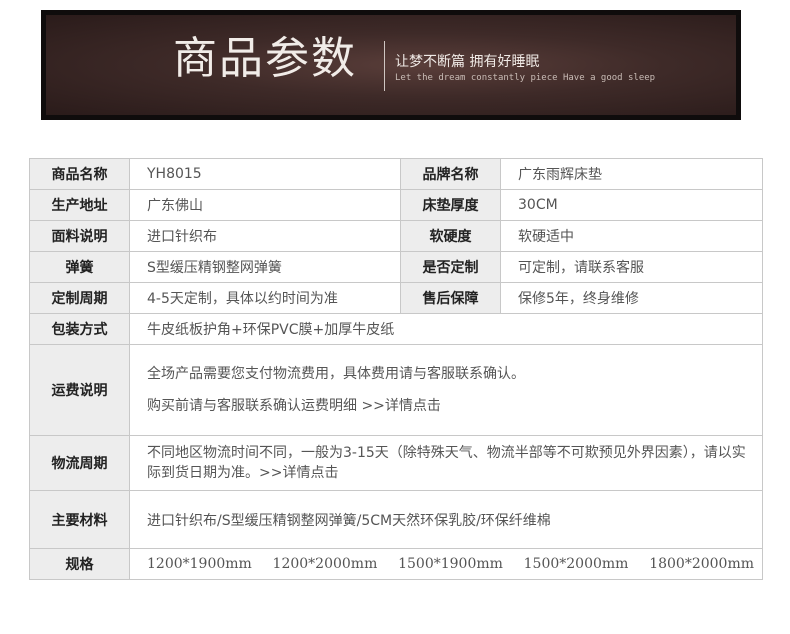  Describe the element at coordinates (446, 406) in the screenshot. I see `shipping-line-2: 购买前请与客服联系确认运费明细 >>详情点击` at that location.